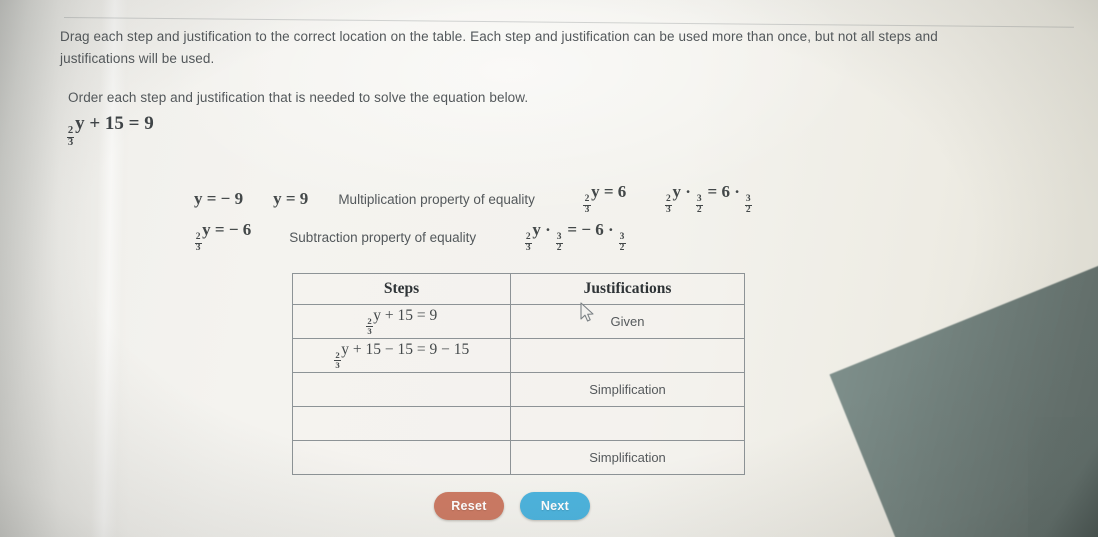 This screenshot has height=537, width=1098. Describe the element at coordinates (627, 389) in the screenshot. I see `drop-zone-justification-3: Simplification` at that location.